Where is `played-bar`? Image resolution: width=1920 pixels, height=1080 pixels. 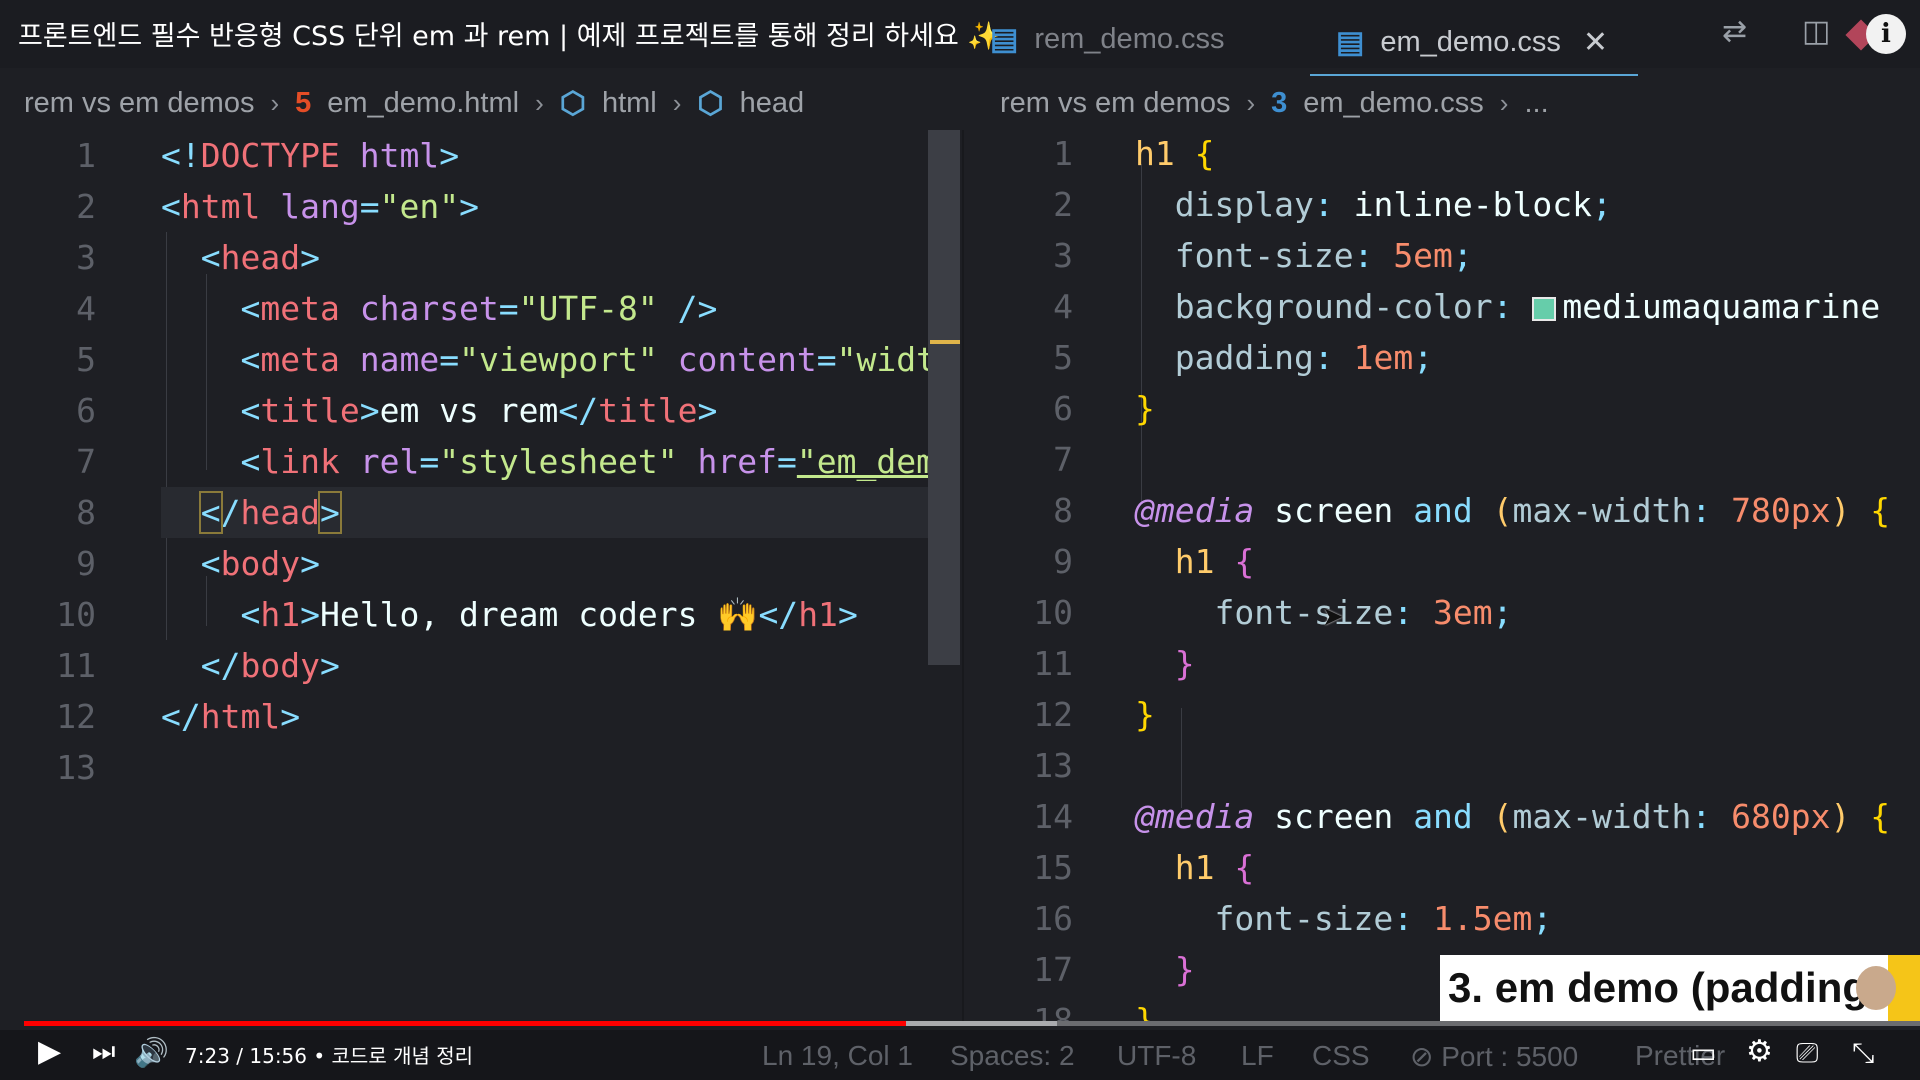 played-bar is located at coordinates (465, 1023).